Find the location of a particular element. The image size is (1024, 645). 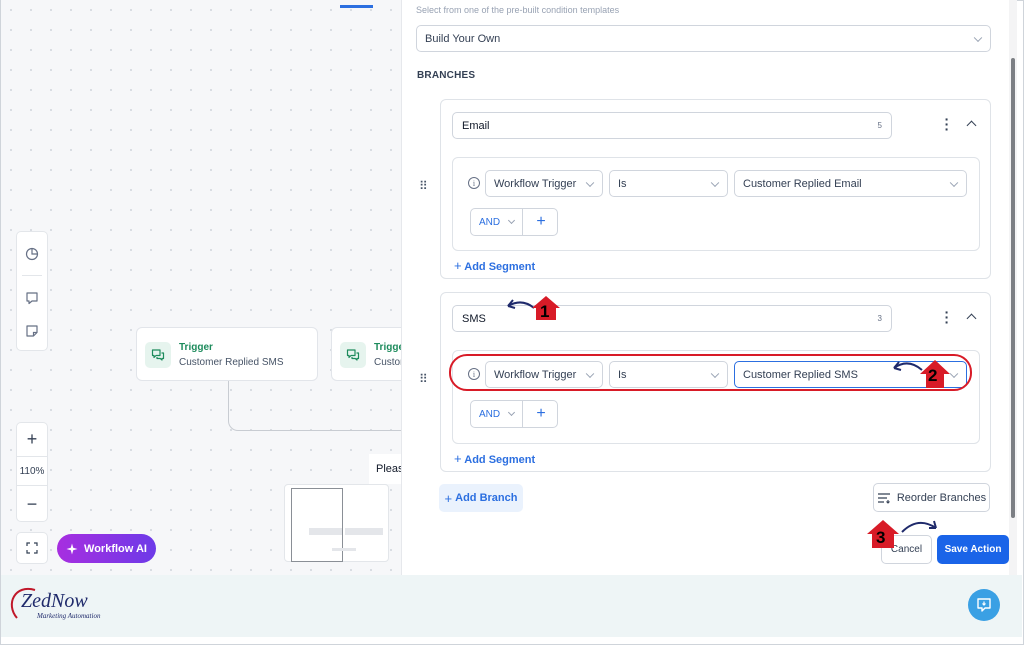

workflow-ai-label: Workflow AI is located at coordinates (115, 548).